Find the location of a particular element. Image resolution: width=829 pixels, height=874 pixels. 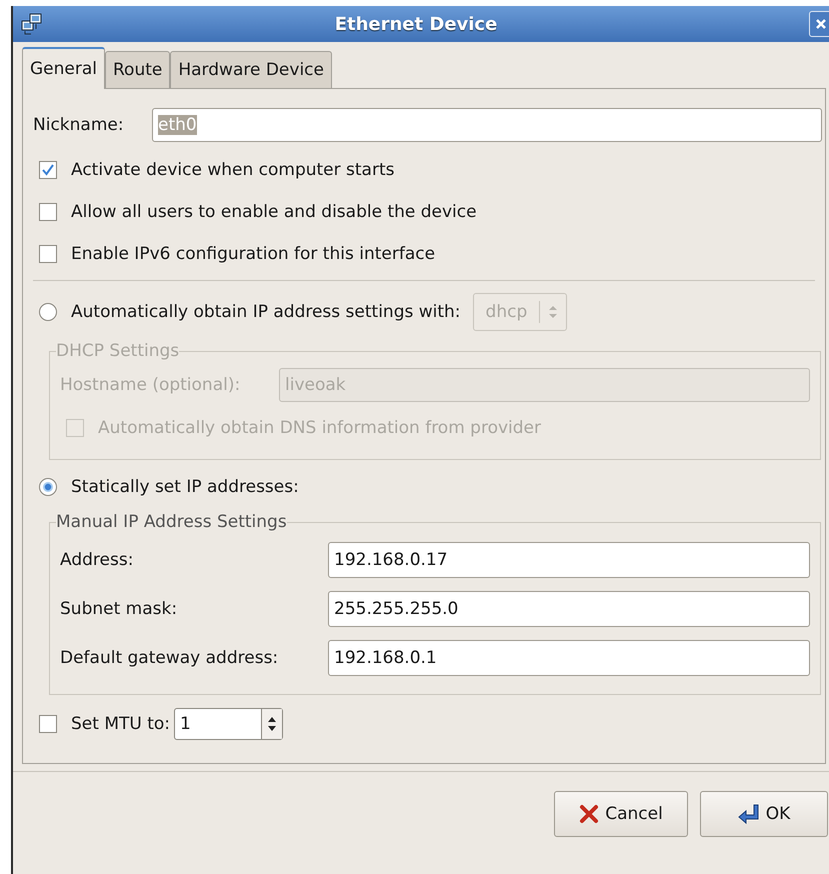

cancel-button: Cancel is located at coordinates (621, 814).